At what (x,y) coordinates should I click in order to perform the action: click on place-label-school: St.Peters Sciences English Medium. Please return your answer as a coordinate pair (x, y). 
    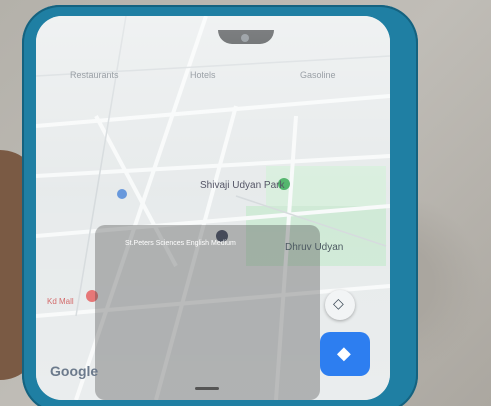
    Looking at the image, I should click on (180, 243).